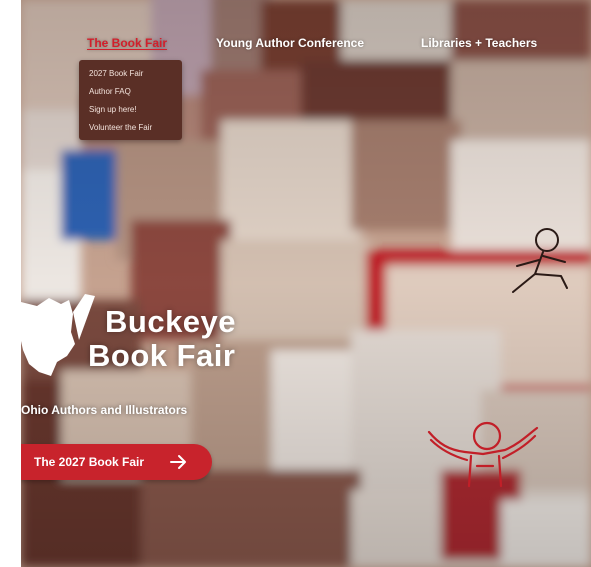  Describe the element at coordinates (89, 462) in the screenshot. I see `cta-label: The 2027 Book Fair` at that location.